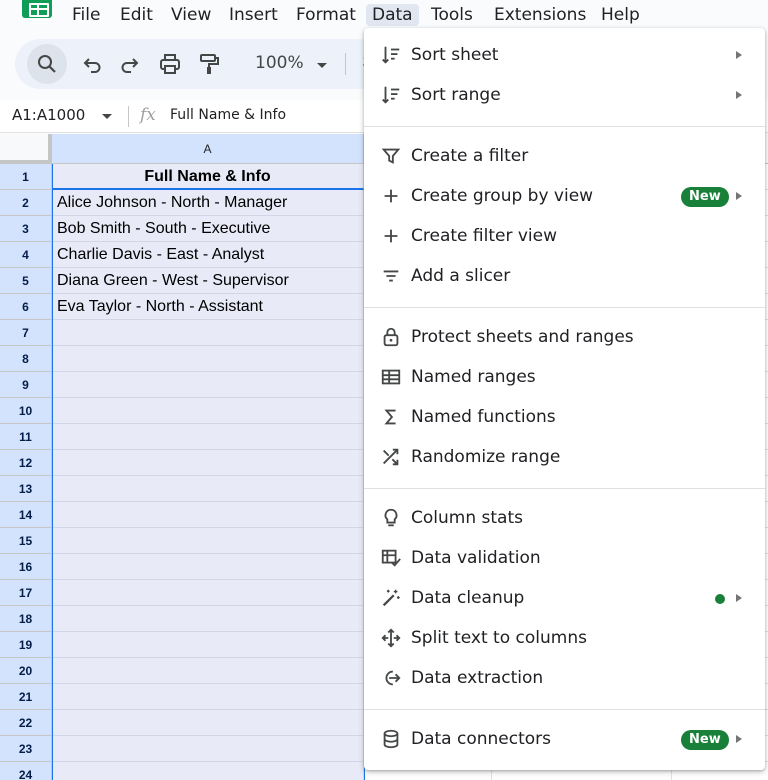 The width and height of the screenshot is (768, 780). I want to click on menu-item-sort-sheet: Sort sheet, so click(564, 56).